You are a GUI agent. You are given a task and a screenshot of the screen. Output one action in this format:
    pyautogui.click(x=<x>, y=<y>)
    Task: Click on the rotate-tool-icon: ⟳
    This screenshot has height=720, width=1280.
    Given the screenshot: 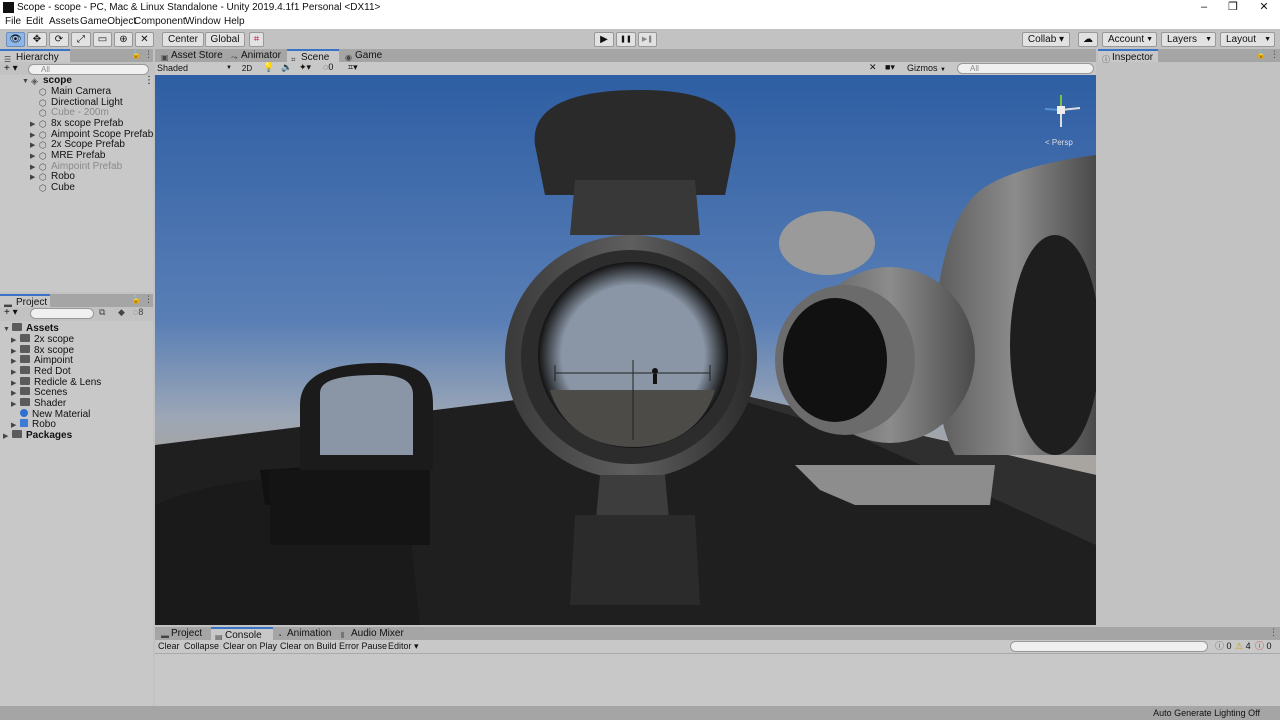 What is the action you would take?
    pyautogui.click(x=59, y=39)
    